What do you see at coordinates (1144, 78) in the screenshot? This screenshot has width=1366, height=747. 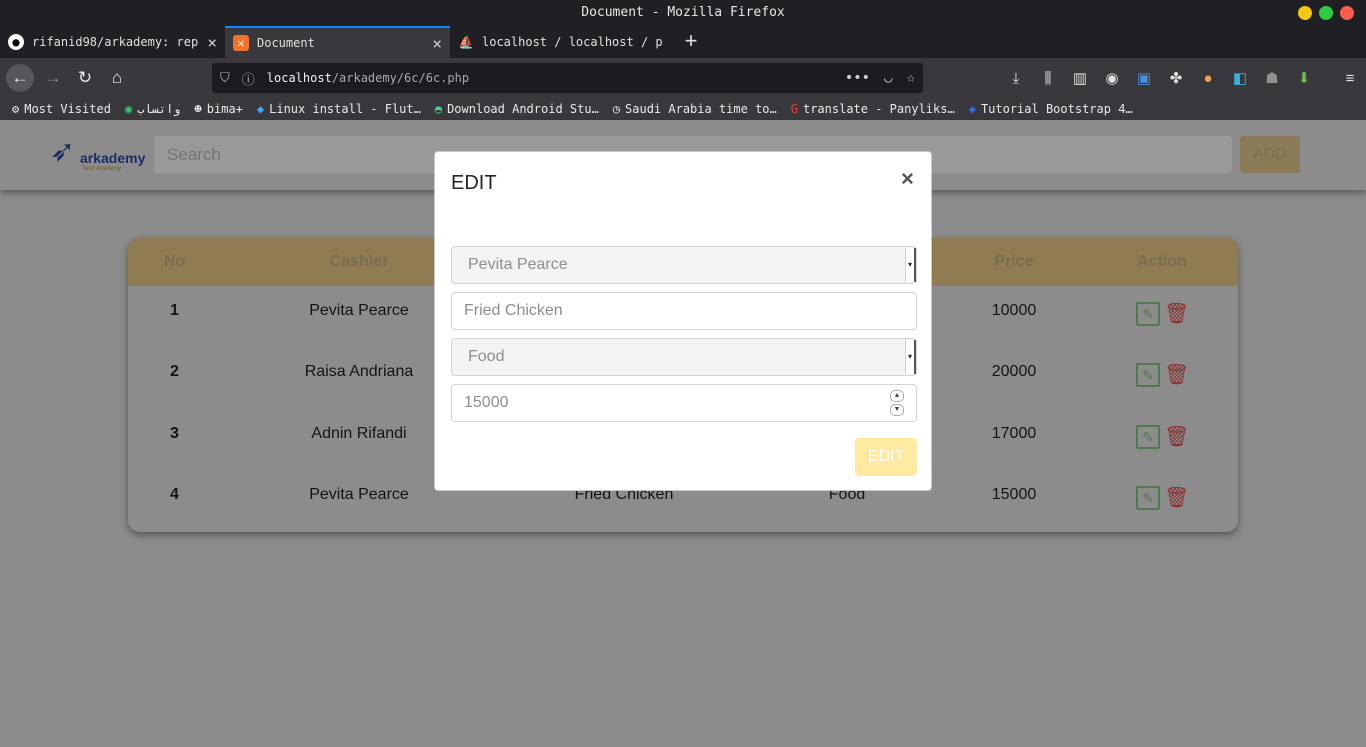 I see `extension-icon: ▣` at bounding box center [1144, 78].